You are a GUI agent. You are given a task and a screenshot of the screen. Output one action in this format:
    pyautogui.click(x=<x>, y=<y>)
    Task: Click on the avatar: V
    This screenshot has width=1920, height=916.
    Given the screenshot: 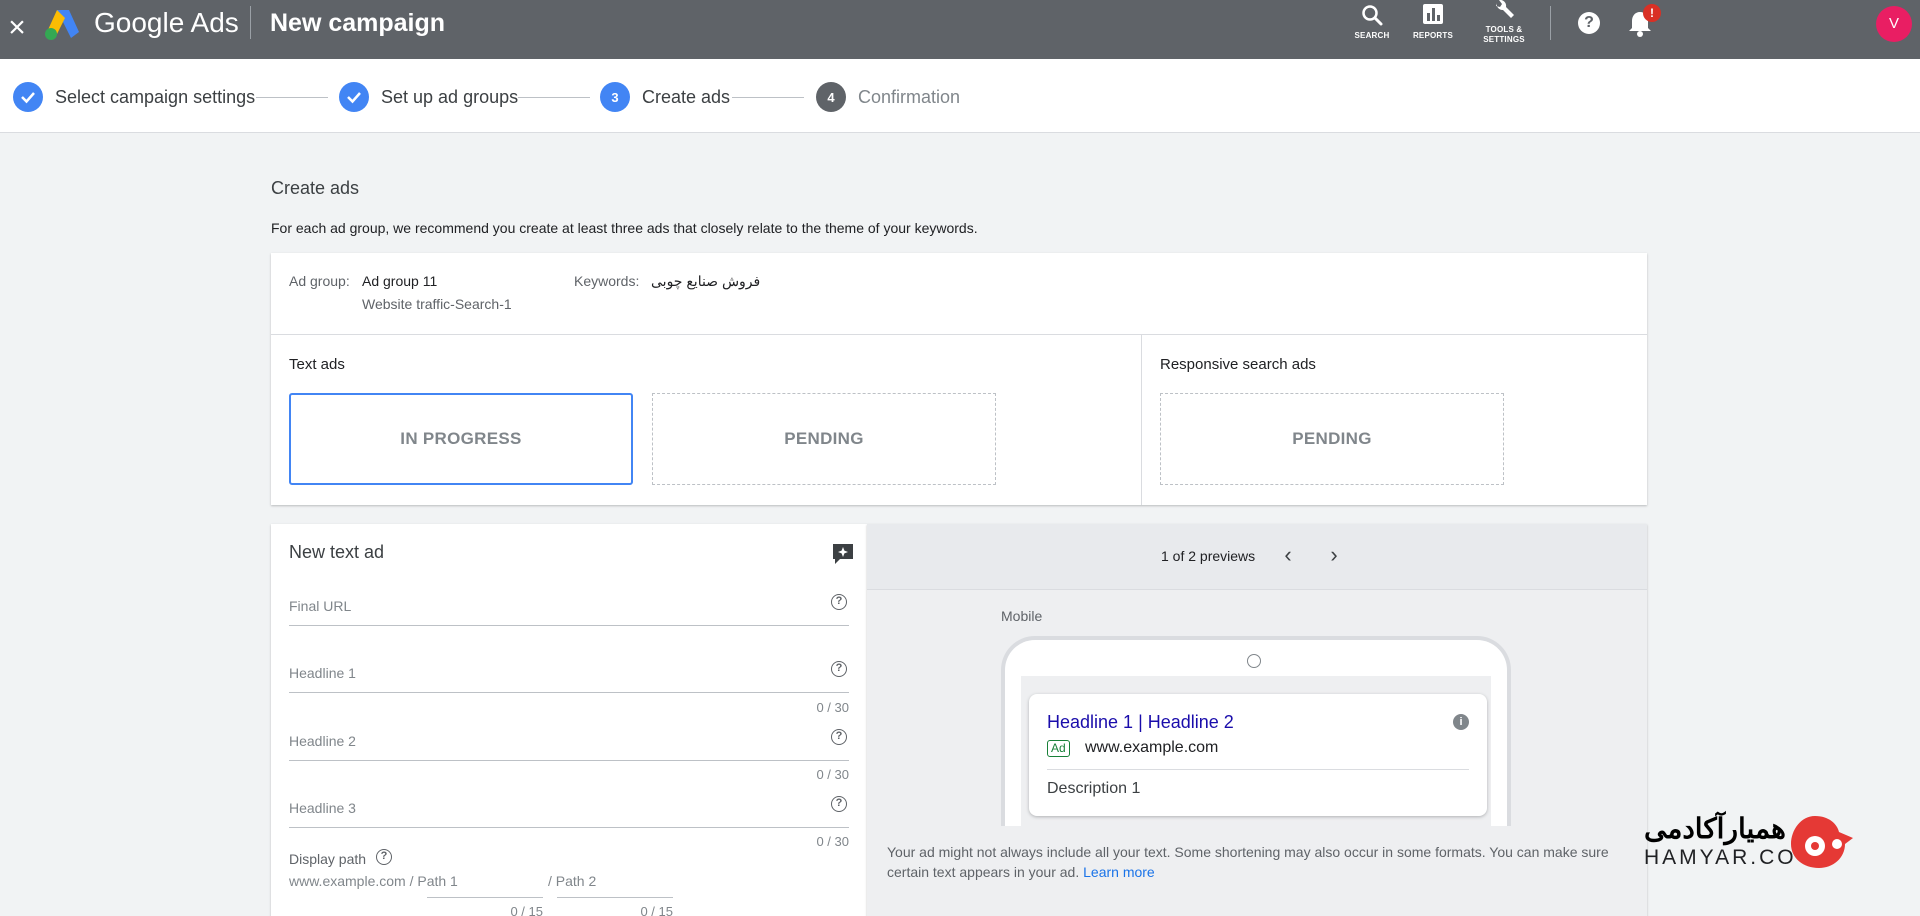 What is the action you would take?
    pyautogui.click(x=1894, y=24)
    